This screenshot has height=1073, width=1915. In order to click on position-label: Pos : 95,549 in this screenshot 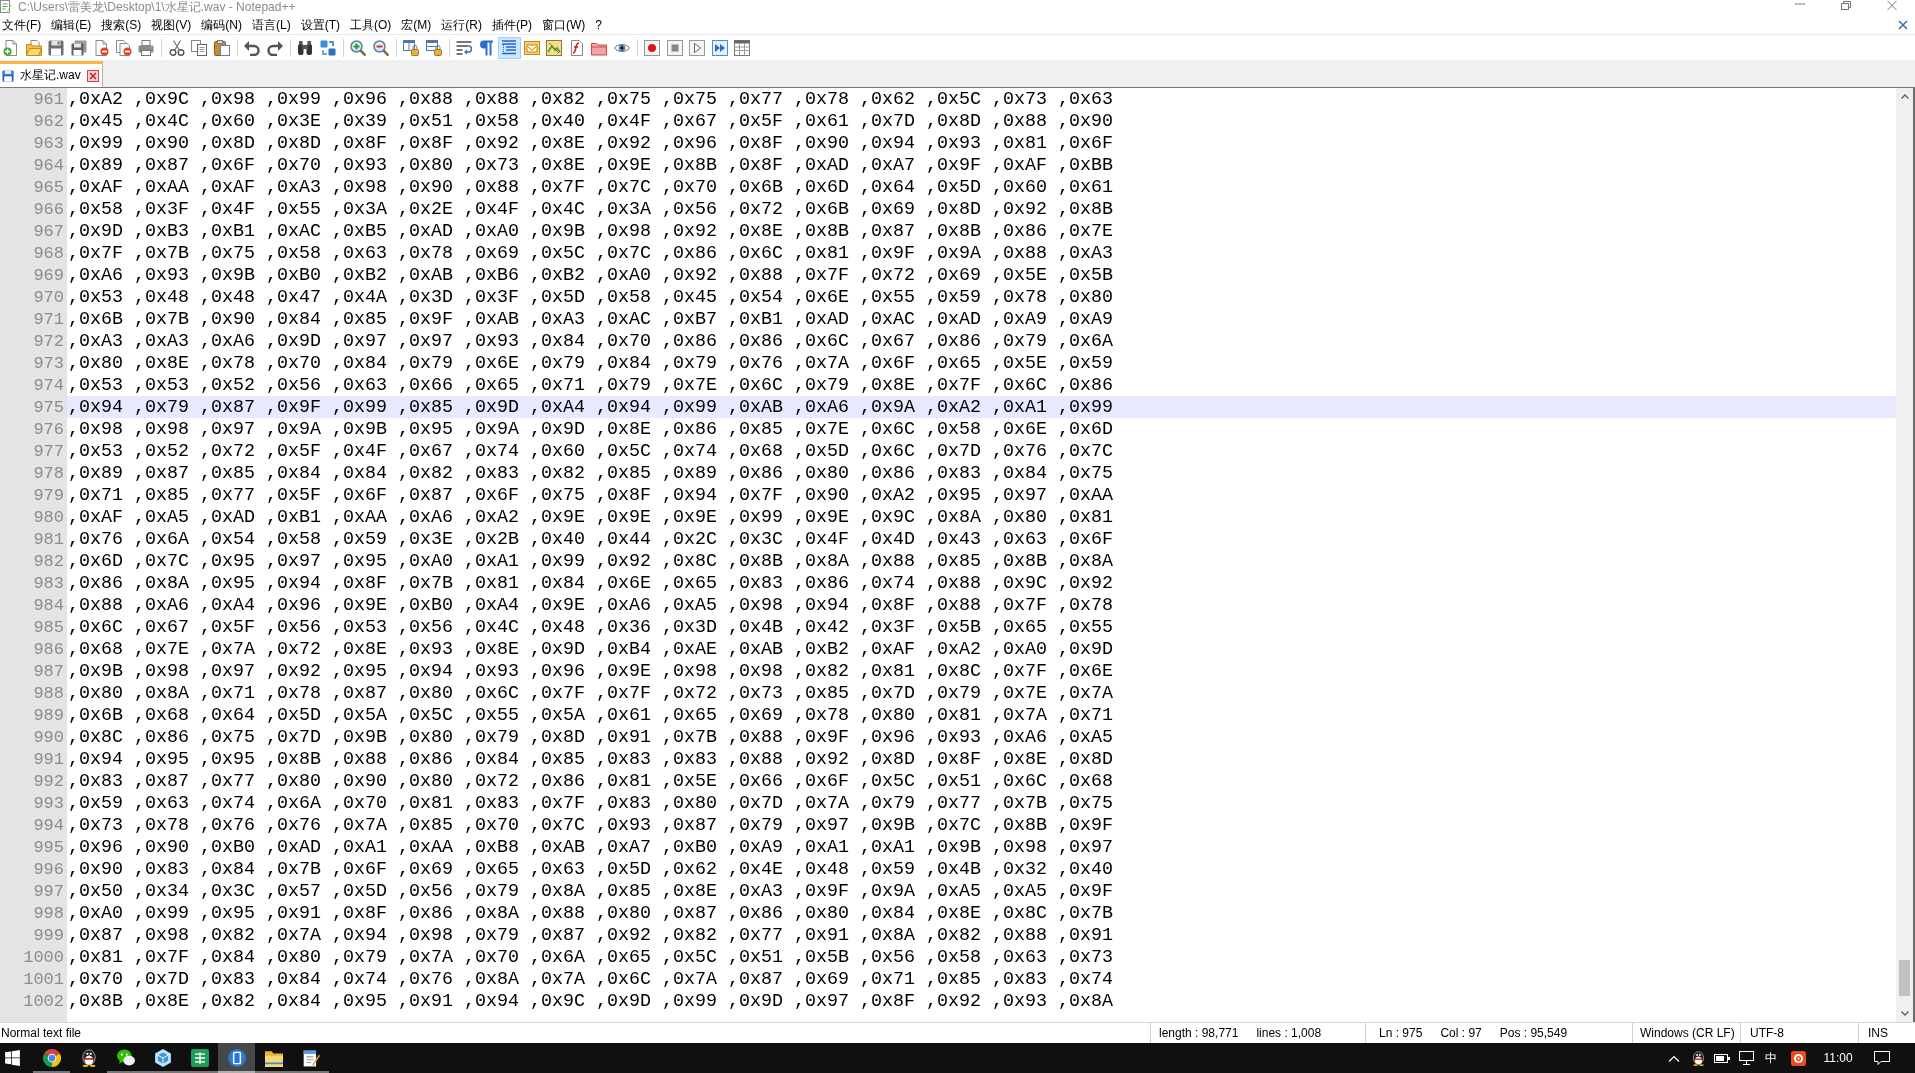, I will do `click(1533, 1033)`.